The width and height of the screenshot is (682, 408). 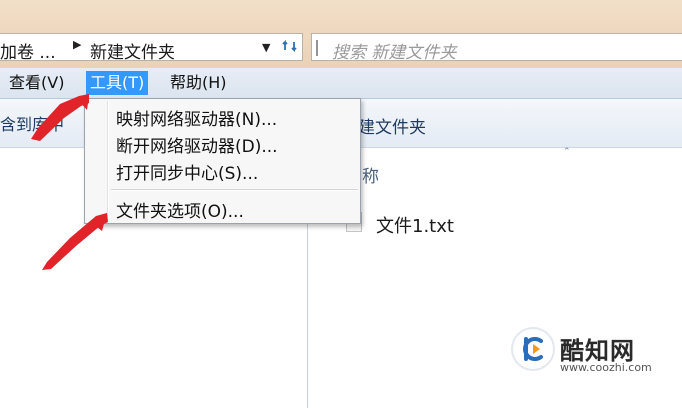 What do you see at coordinates (290, 47) in the screenshot?
I see `refresh-icon` at bounding box center [290, 47].